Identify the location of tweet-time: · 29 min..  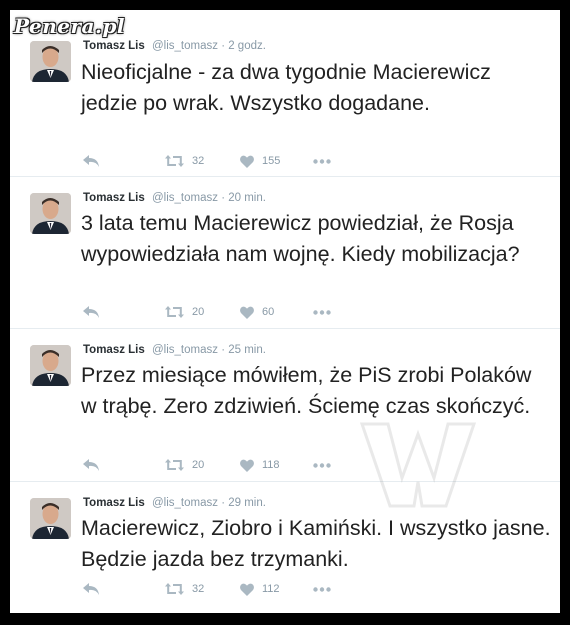
(243, 503).